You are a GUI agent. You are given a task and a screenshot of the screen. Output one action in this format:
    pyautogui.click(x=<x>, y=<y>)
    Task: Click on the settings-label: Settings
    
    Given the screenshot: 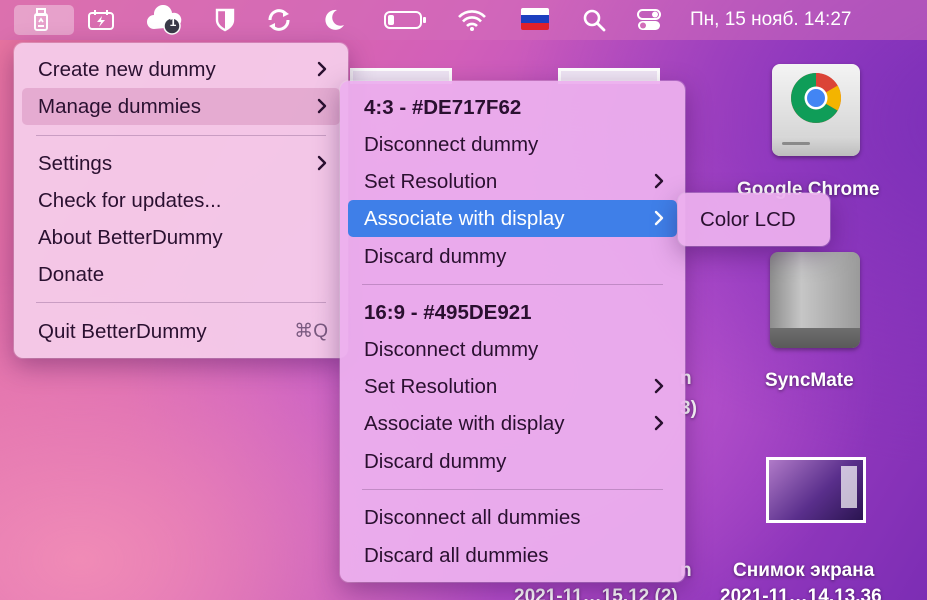 What is the action you would take?
    pyautogui.click(x=75, y=163)
    